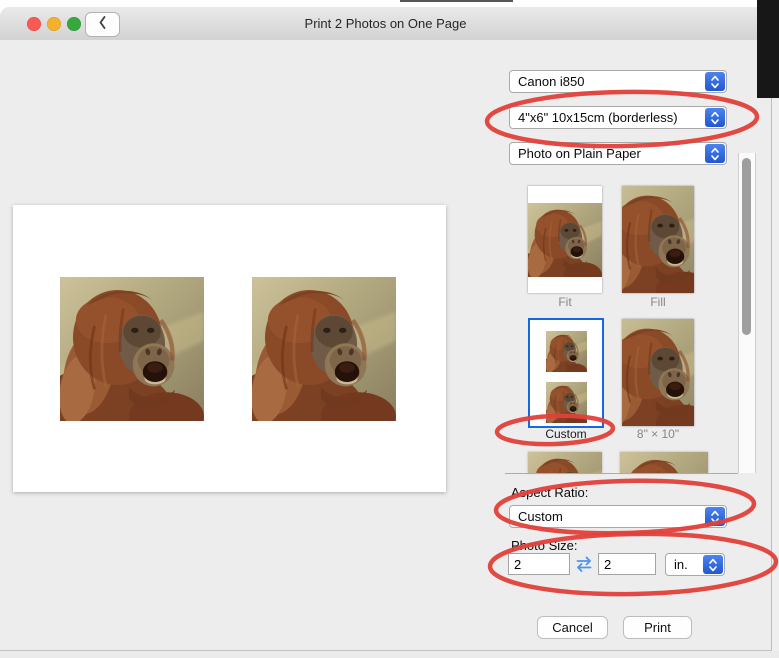 The image size is (779, 658). What do you see at coordinates (618, 81) in the screenshot?
I see `printer-select: Canon i850` at bounding box center [618, 81].